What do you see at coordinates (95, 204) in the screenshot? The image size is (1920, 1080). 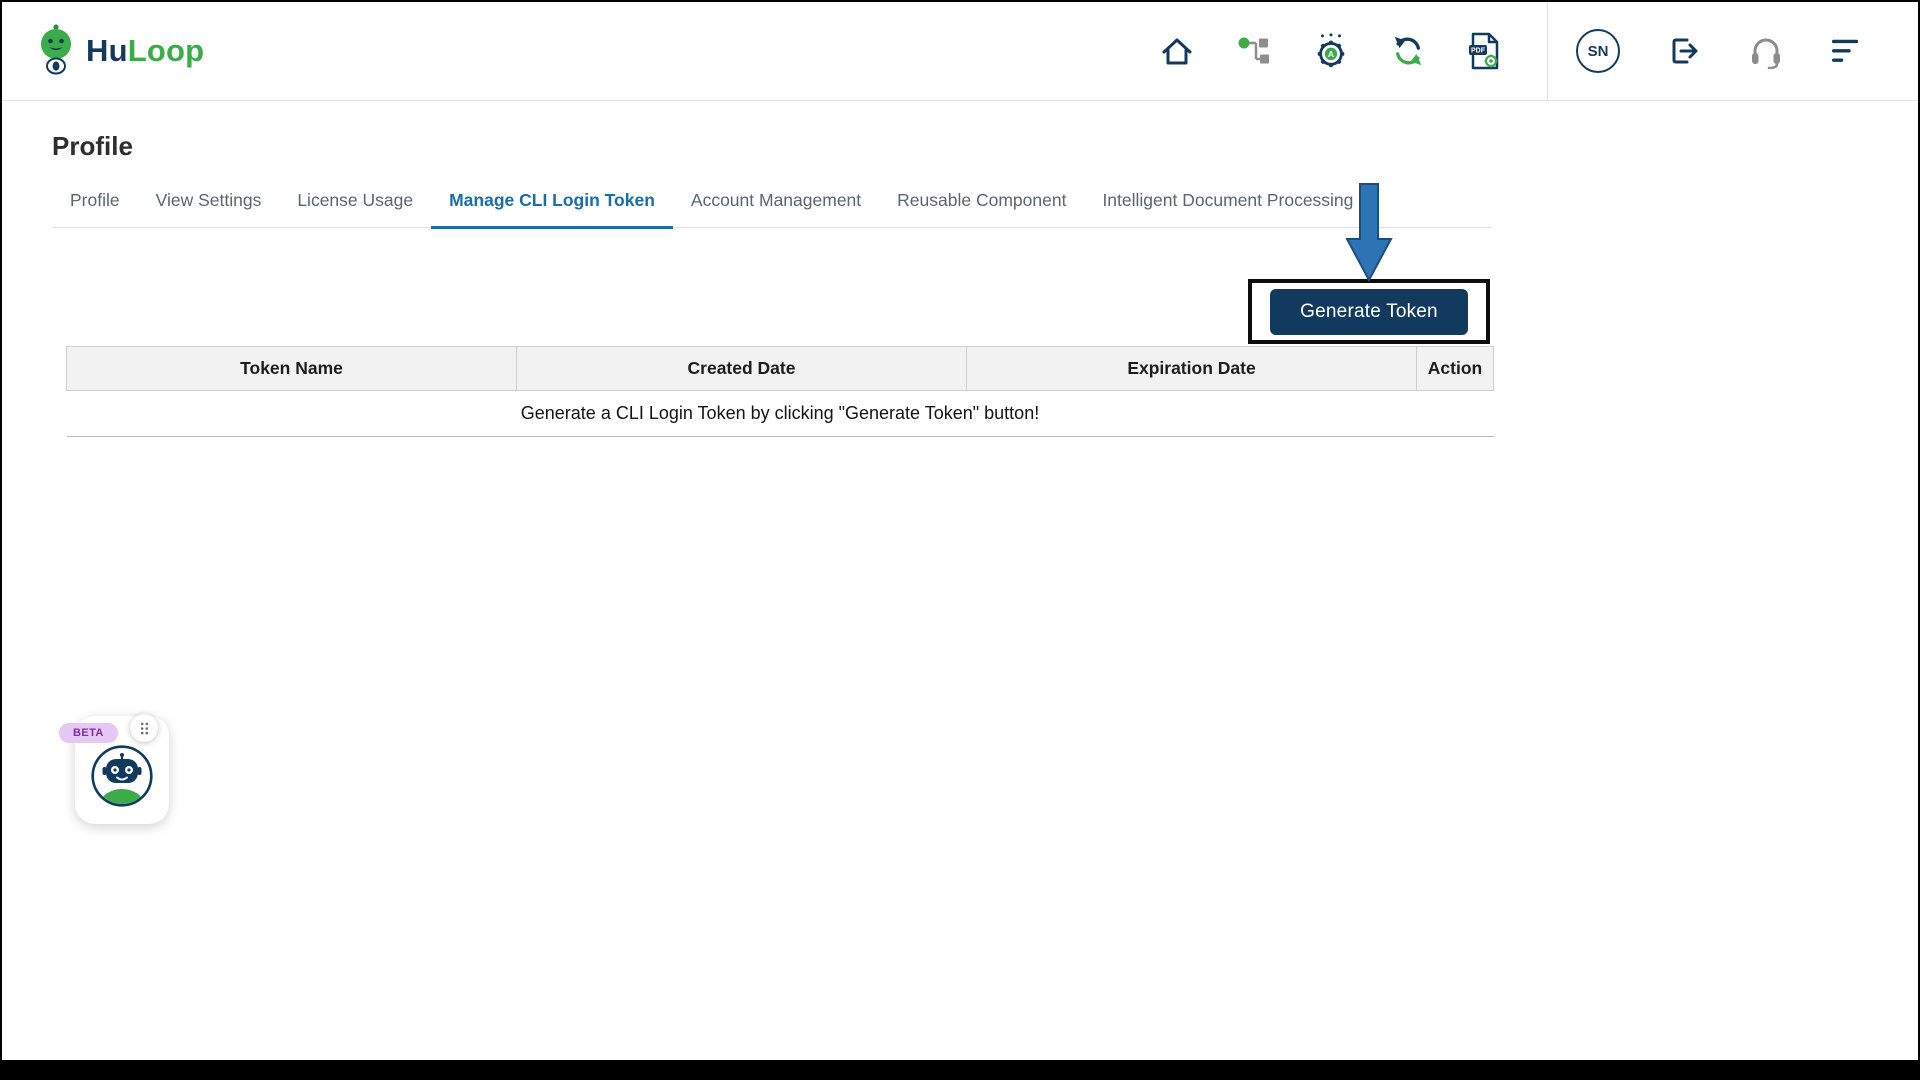 I see `tab-profile: Profile` at bounding box center [95, 204].